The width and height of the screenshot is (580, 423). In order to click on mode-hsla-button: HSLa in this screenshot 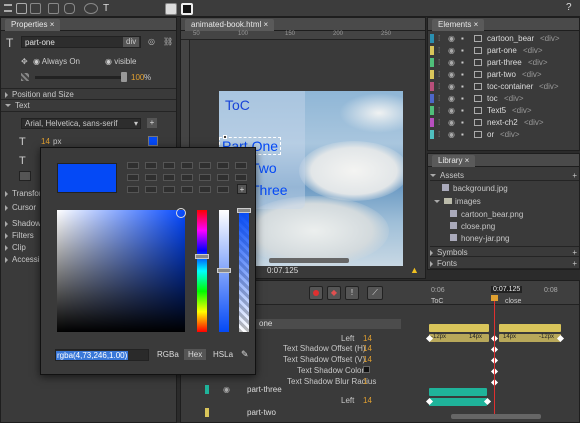, I will do `click(223, 354)`.